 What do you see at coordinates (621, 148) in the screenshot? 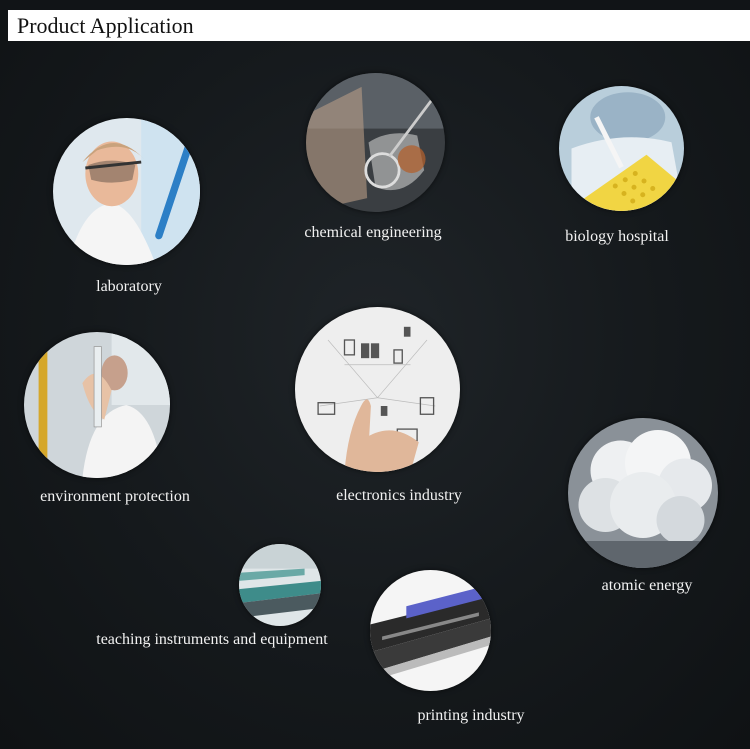
I see `pipette-plate-icon` at bounding box center [621, 148].